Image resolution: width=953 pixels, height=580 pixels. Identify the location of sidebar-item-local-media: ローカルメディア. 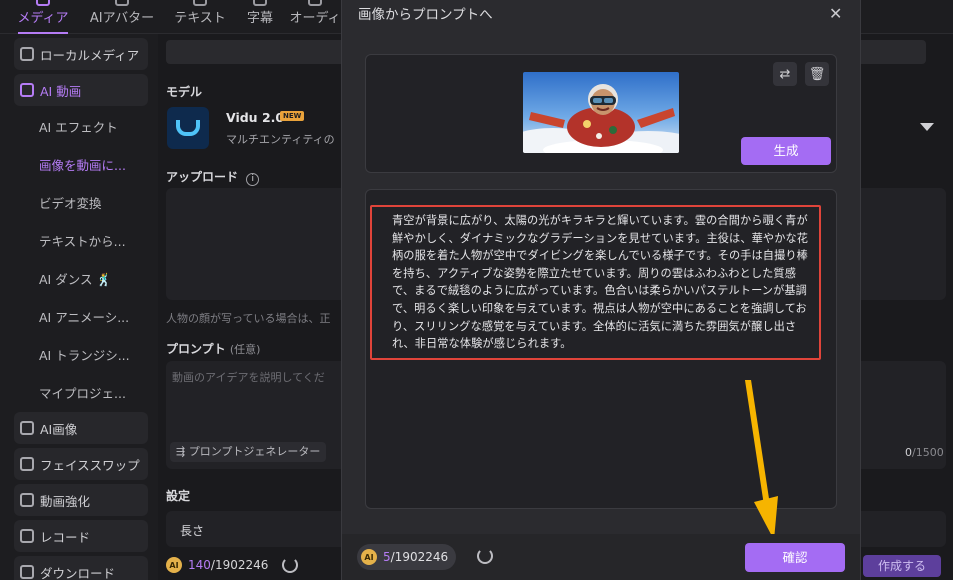
(81, 54).